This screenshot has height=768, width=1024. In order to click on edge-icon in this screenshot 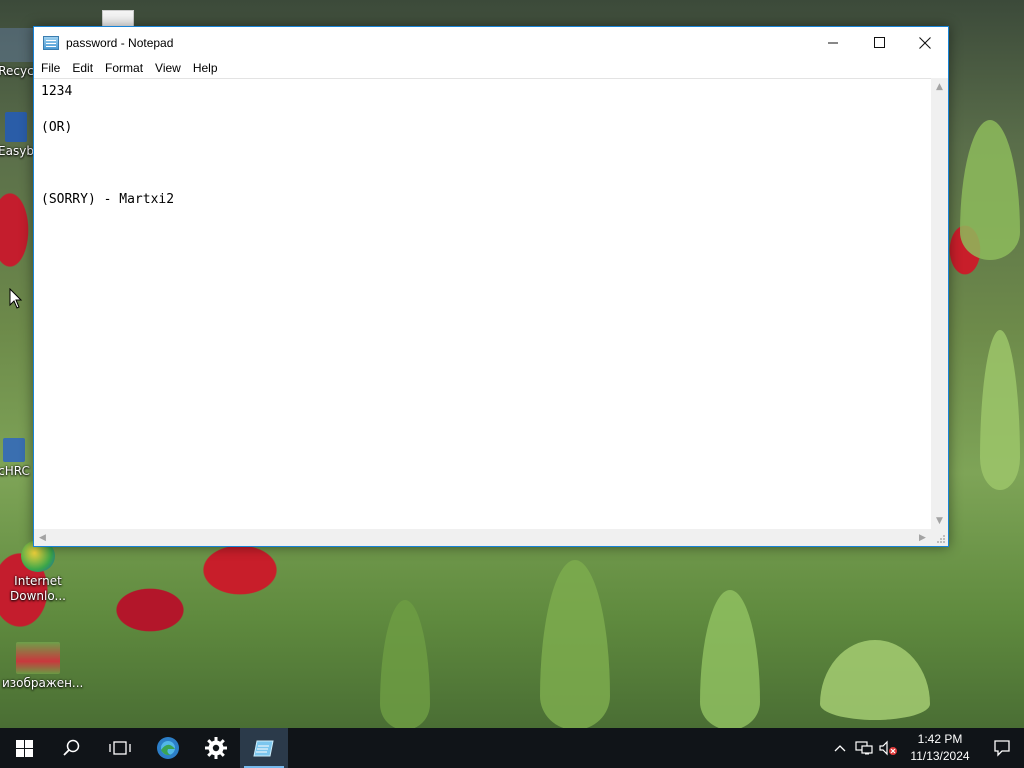, I will do `click(168, 748)`.